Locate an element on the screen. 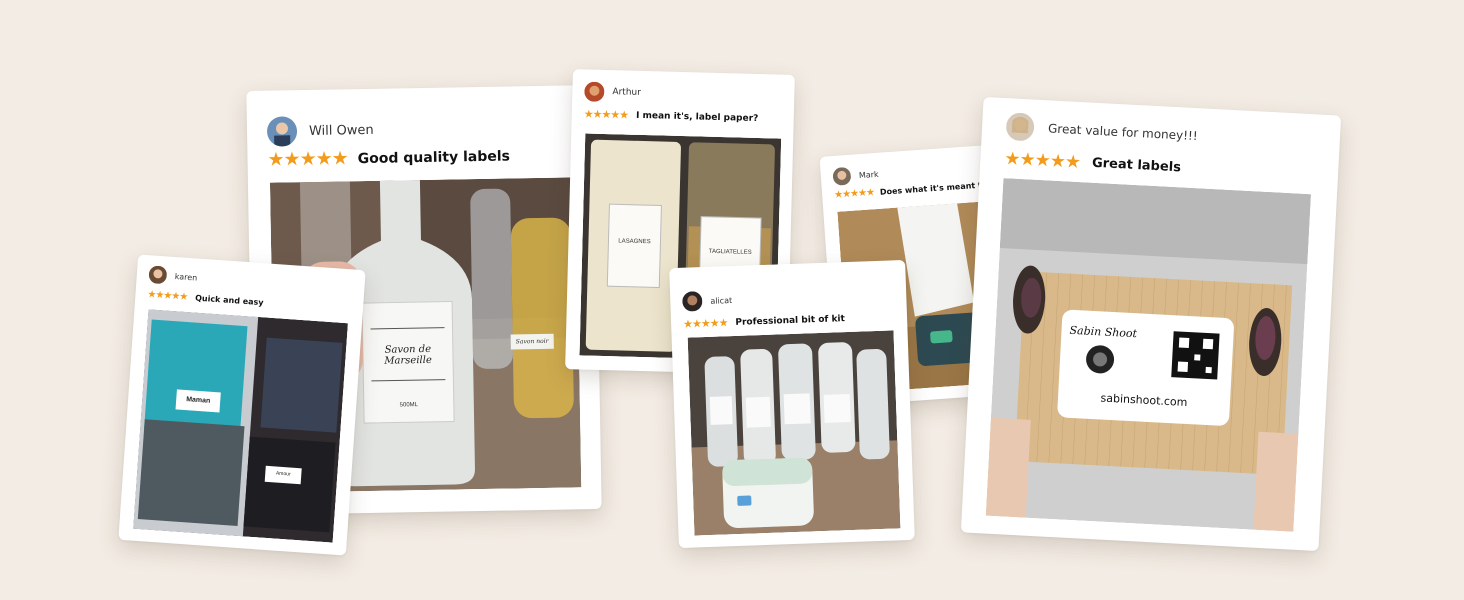  label-text-right: Savon noir is located at coordinates (532, 341).